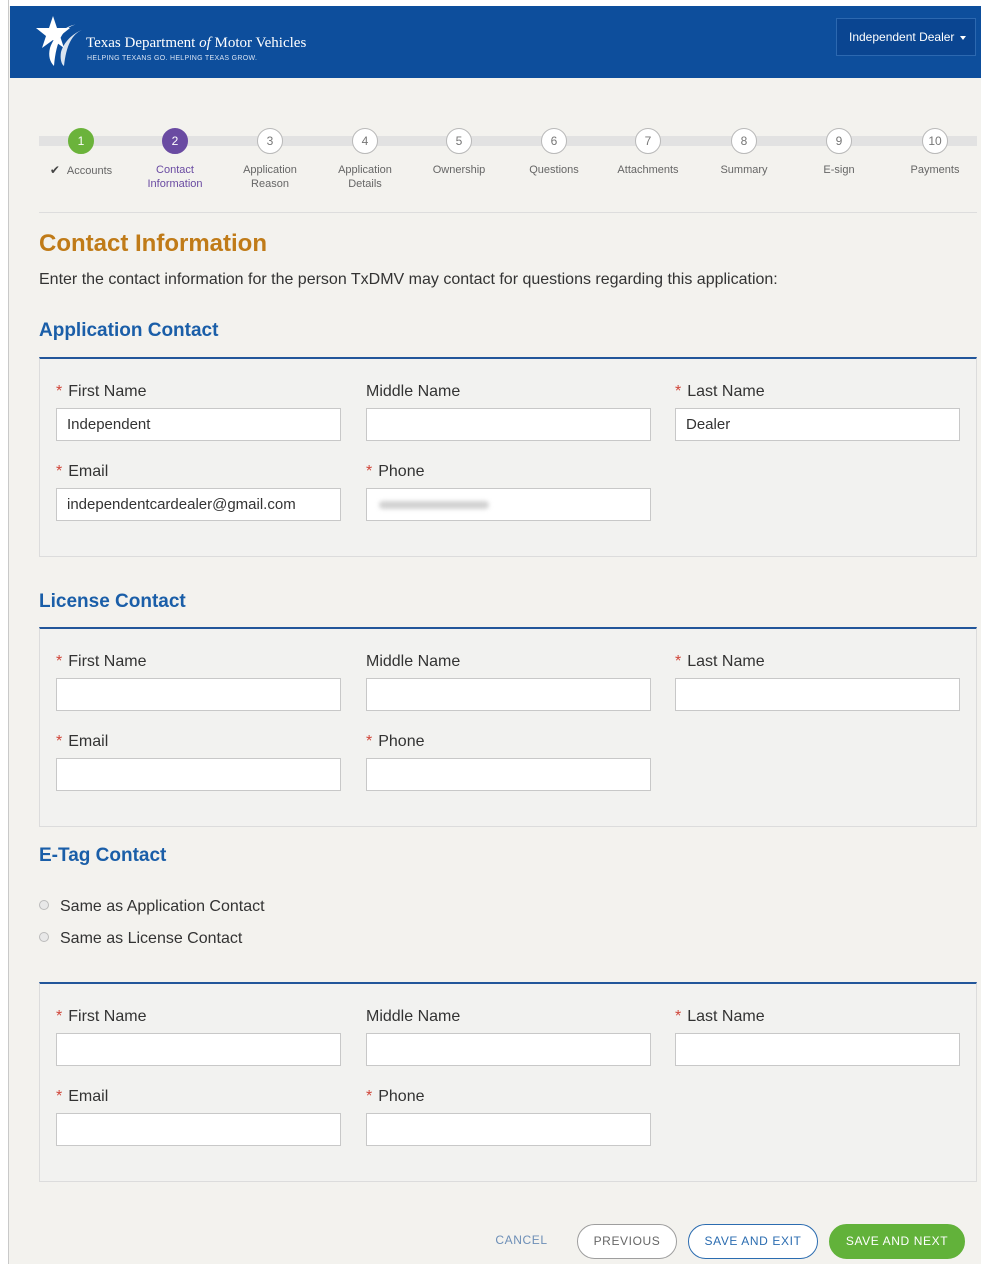 This screenshot has width=981, height=1264. I want to click on checkmark-icon: ✔, so click(54, 170).